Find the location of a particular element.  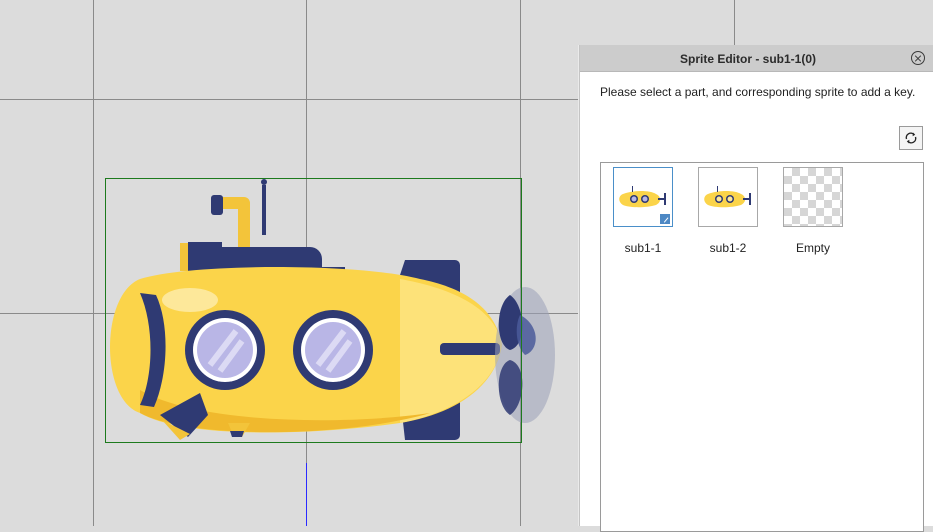

sprite-label: sub1-1 is located at coordinates (643, 248).